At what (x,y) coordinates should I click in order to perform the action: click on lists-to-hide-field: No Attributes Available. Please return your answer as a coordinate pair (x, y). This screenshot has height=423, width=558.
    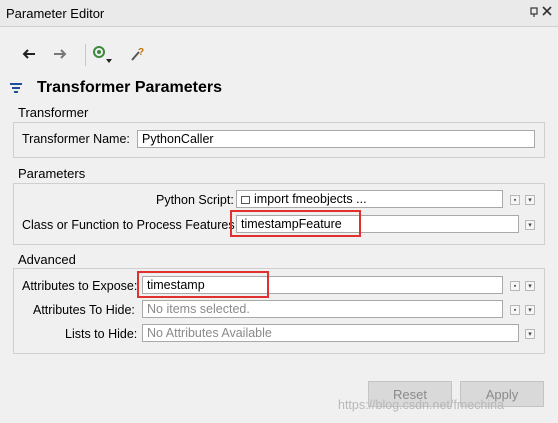
    Looking at the image, I should click on (330, 333).